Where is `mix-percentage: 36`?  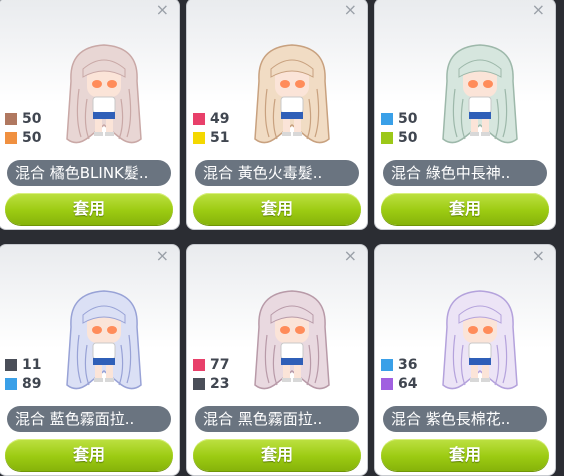 mix-percentage: 36 is located at coordinates (408, 364).